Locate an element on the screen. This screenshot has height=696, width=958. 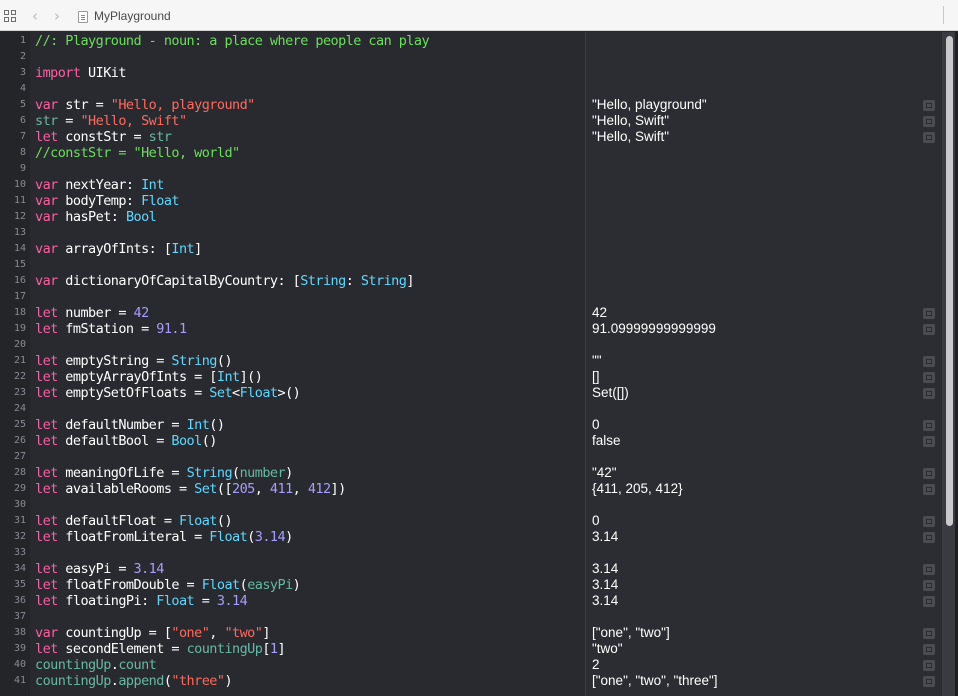
line-number: 19 is located at coordinates (19, 328).